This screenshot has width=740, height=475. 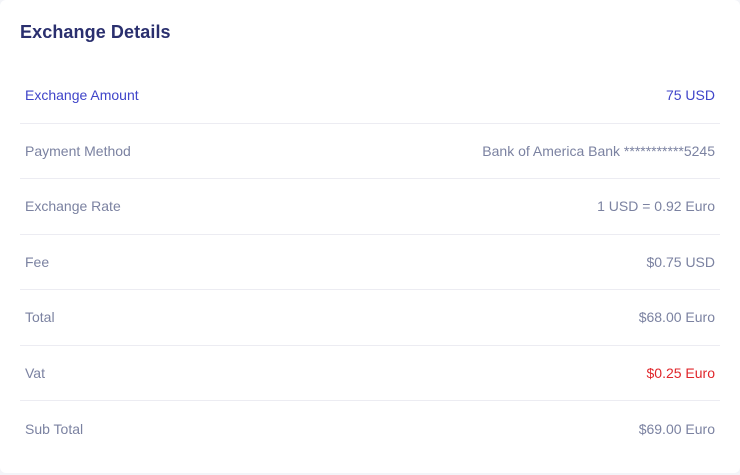 I want to click on detail-label: Total, so click(x=40, y=317).